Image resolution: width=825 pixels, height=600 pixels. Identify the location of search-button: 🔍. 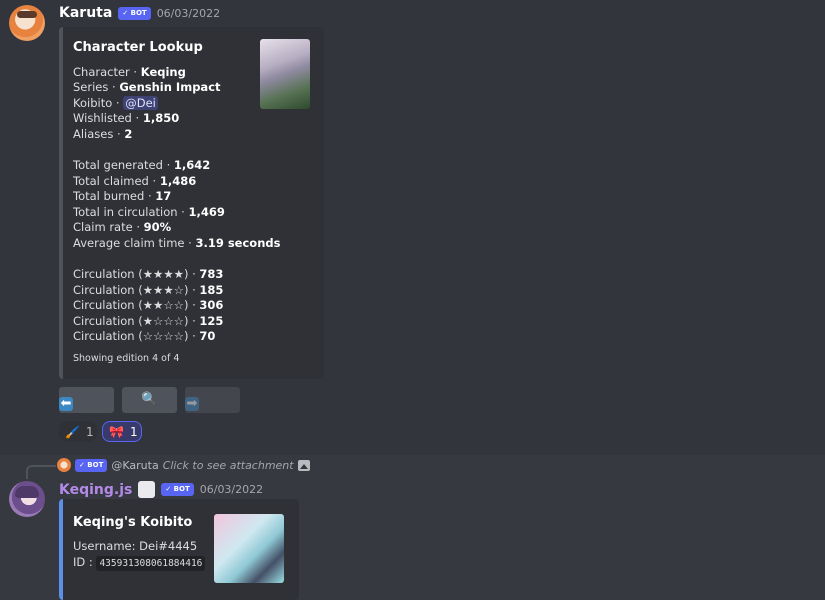
(149, 400).